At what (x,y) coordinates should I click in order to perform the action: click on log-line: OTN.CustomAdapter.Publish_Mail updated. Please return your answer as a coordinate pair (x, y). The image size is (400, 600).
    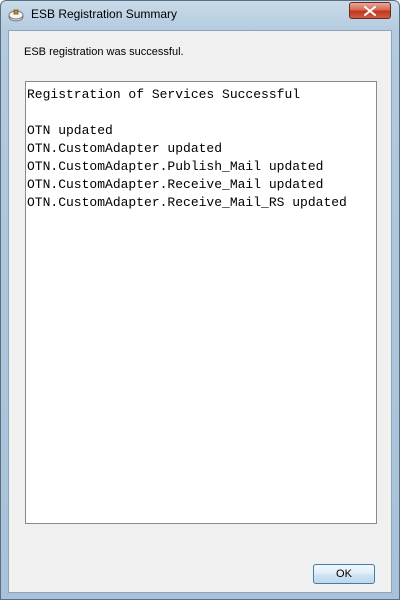
    Looking at the image, I should click on (175, 166).